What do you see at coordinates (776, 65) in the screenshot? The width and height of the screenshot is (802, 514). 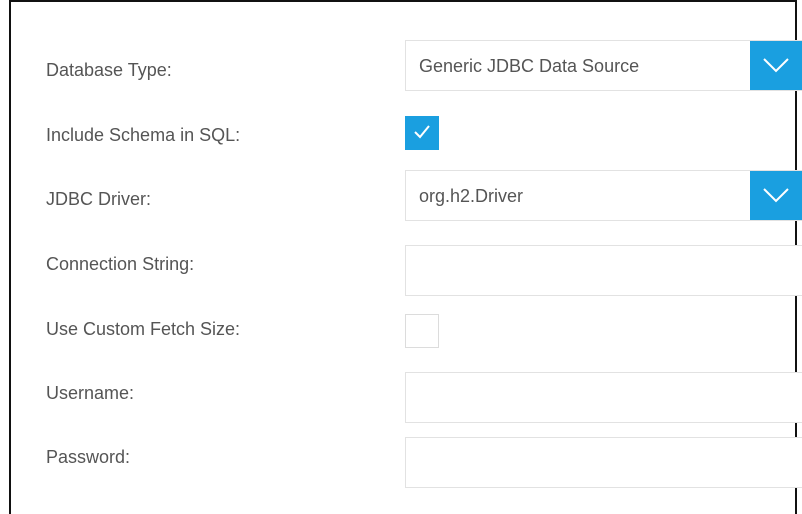 I see `database-type-dropdown-button` at bounding box center [776, 65].